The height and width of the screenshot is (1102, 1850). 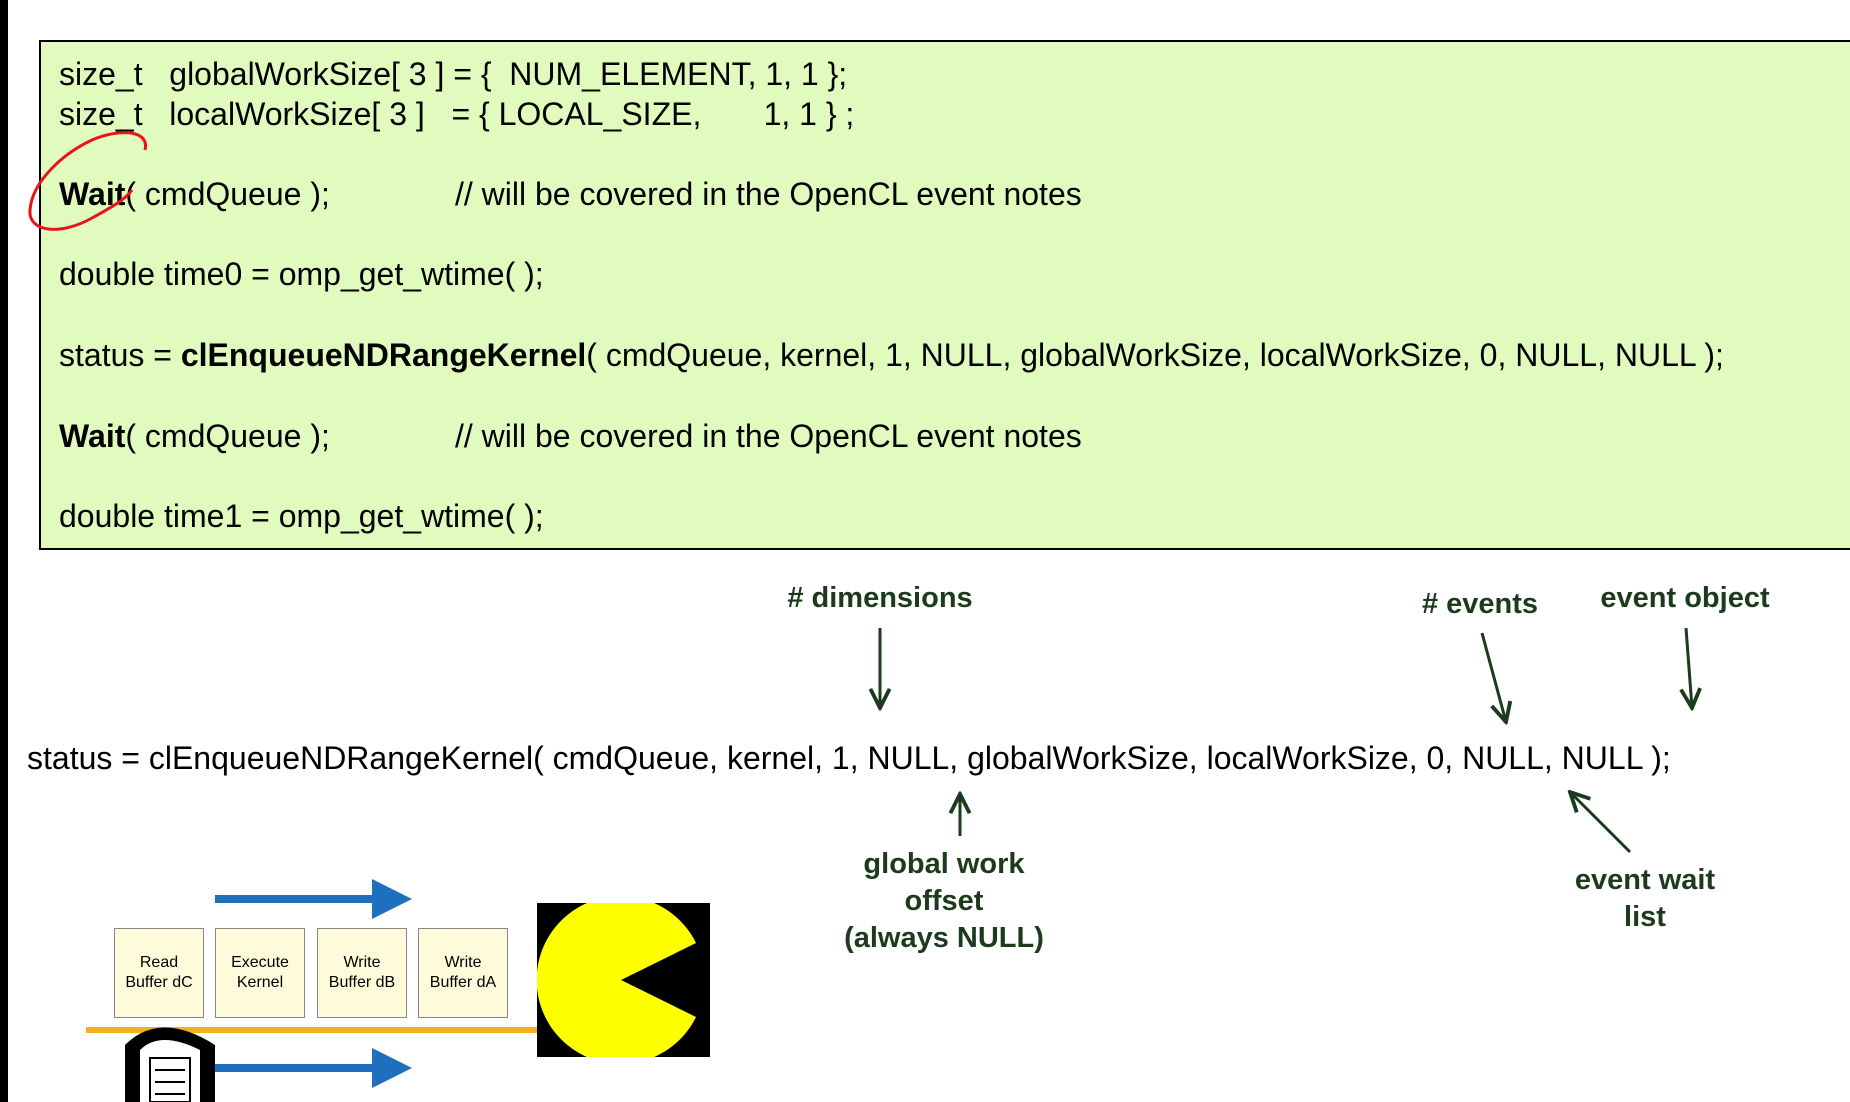 What do you see at coordinates (362, 973) in the screenshot?
I see `queue-item-write-buffer-db: Write Buffer dB` at bounding box center [362, 973].